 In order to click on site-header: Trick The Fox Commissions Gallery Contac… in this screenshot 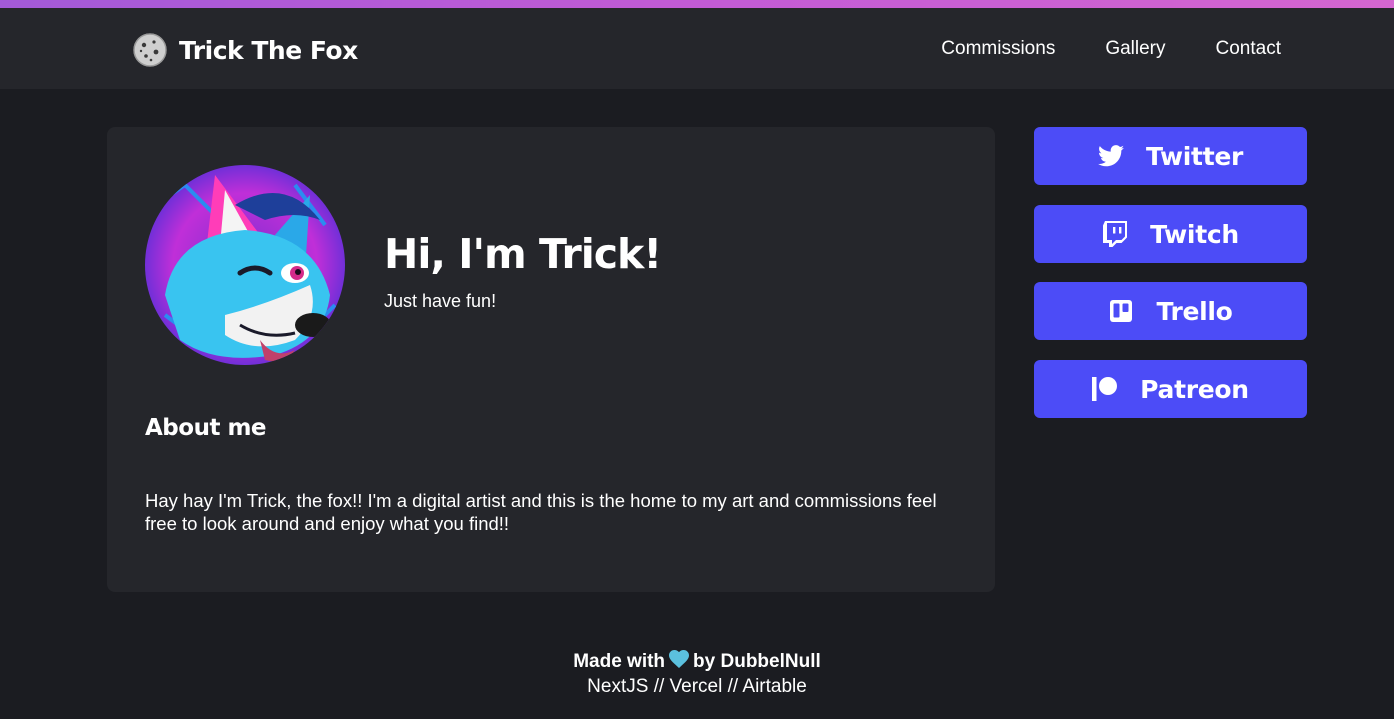, I will do `click(697, 48)`.